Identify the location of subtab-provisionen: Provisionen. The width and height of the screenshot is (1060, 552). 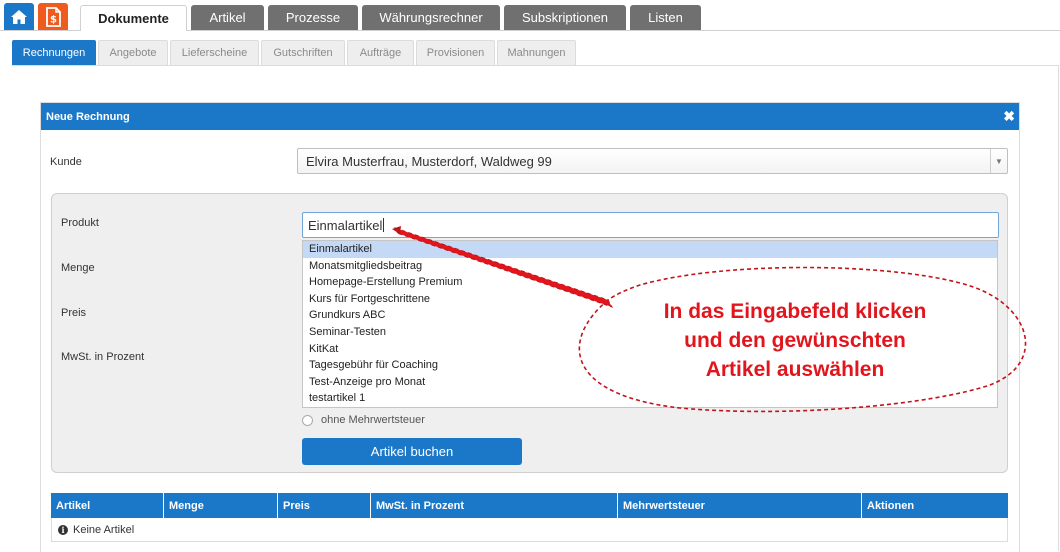
(455, 52).